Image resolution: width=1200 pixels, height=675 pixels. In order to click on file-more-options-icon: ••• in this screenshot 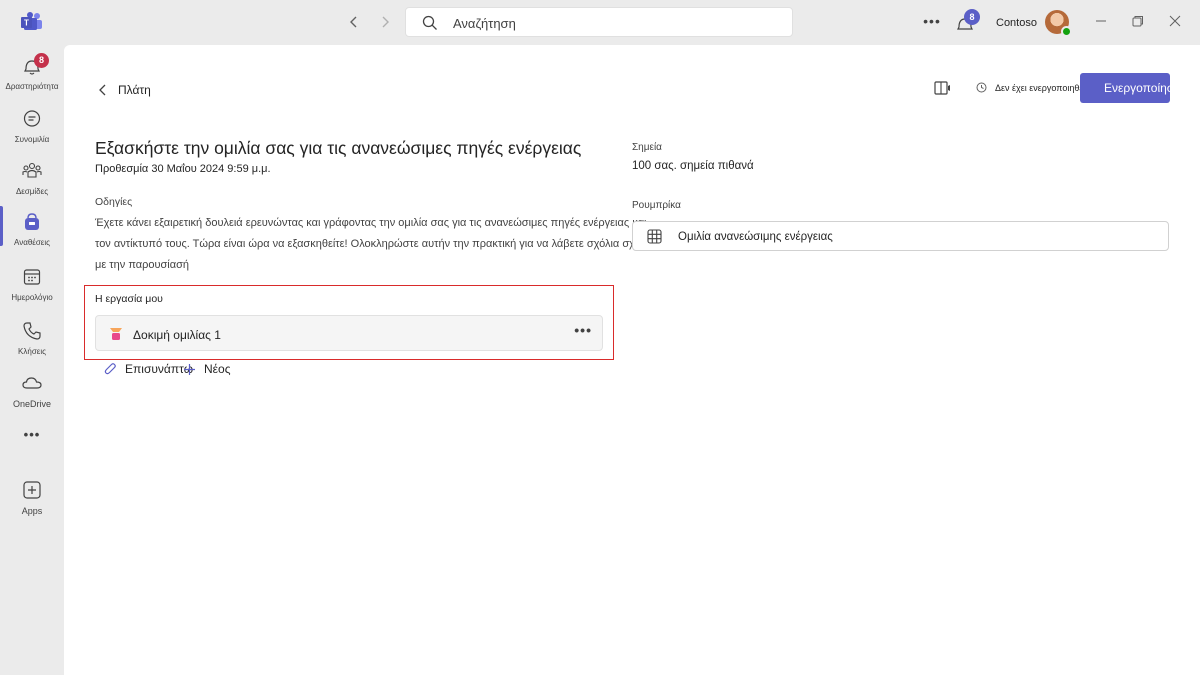, I will do `click(583, 330)`.